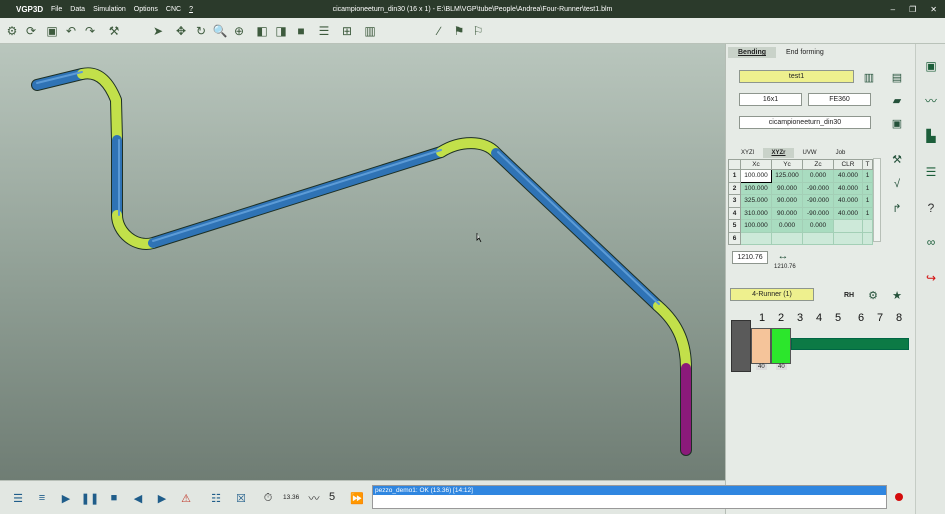 Image resolution: width=945 pixels, height=514 pixels. Describe the element at coordinates (459, 31) in the screenshot. I see `flag-icon: ⚑` at that location.